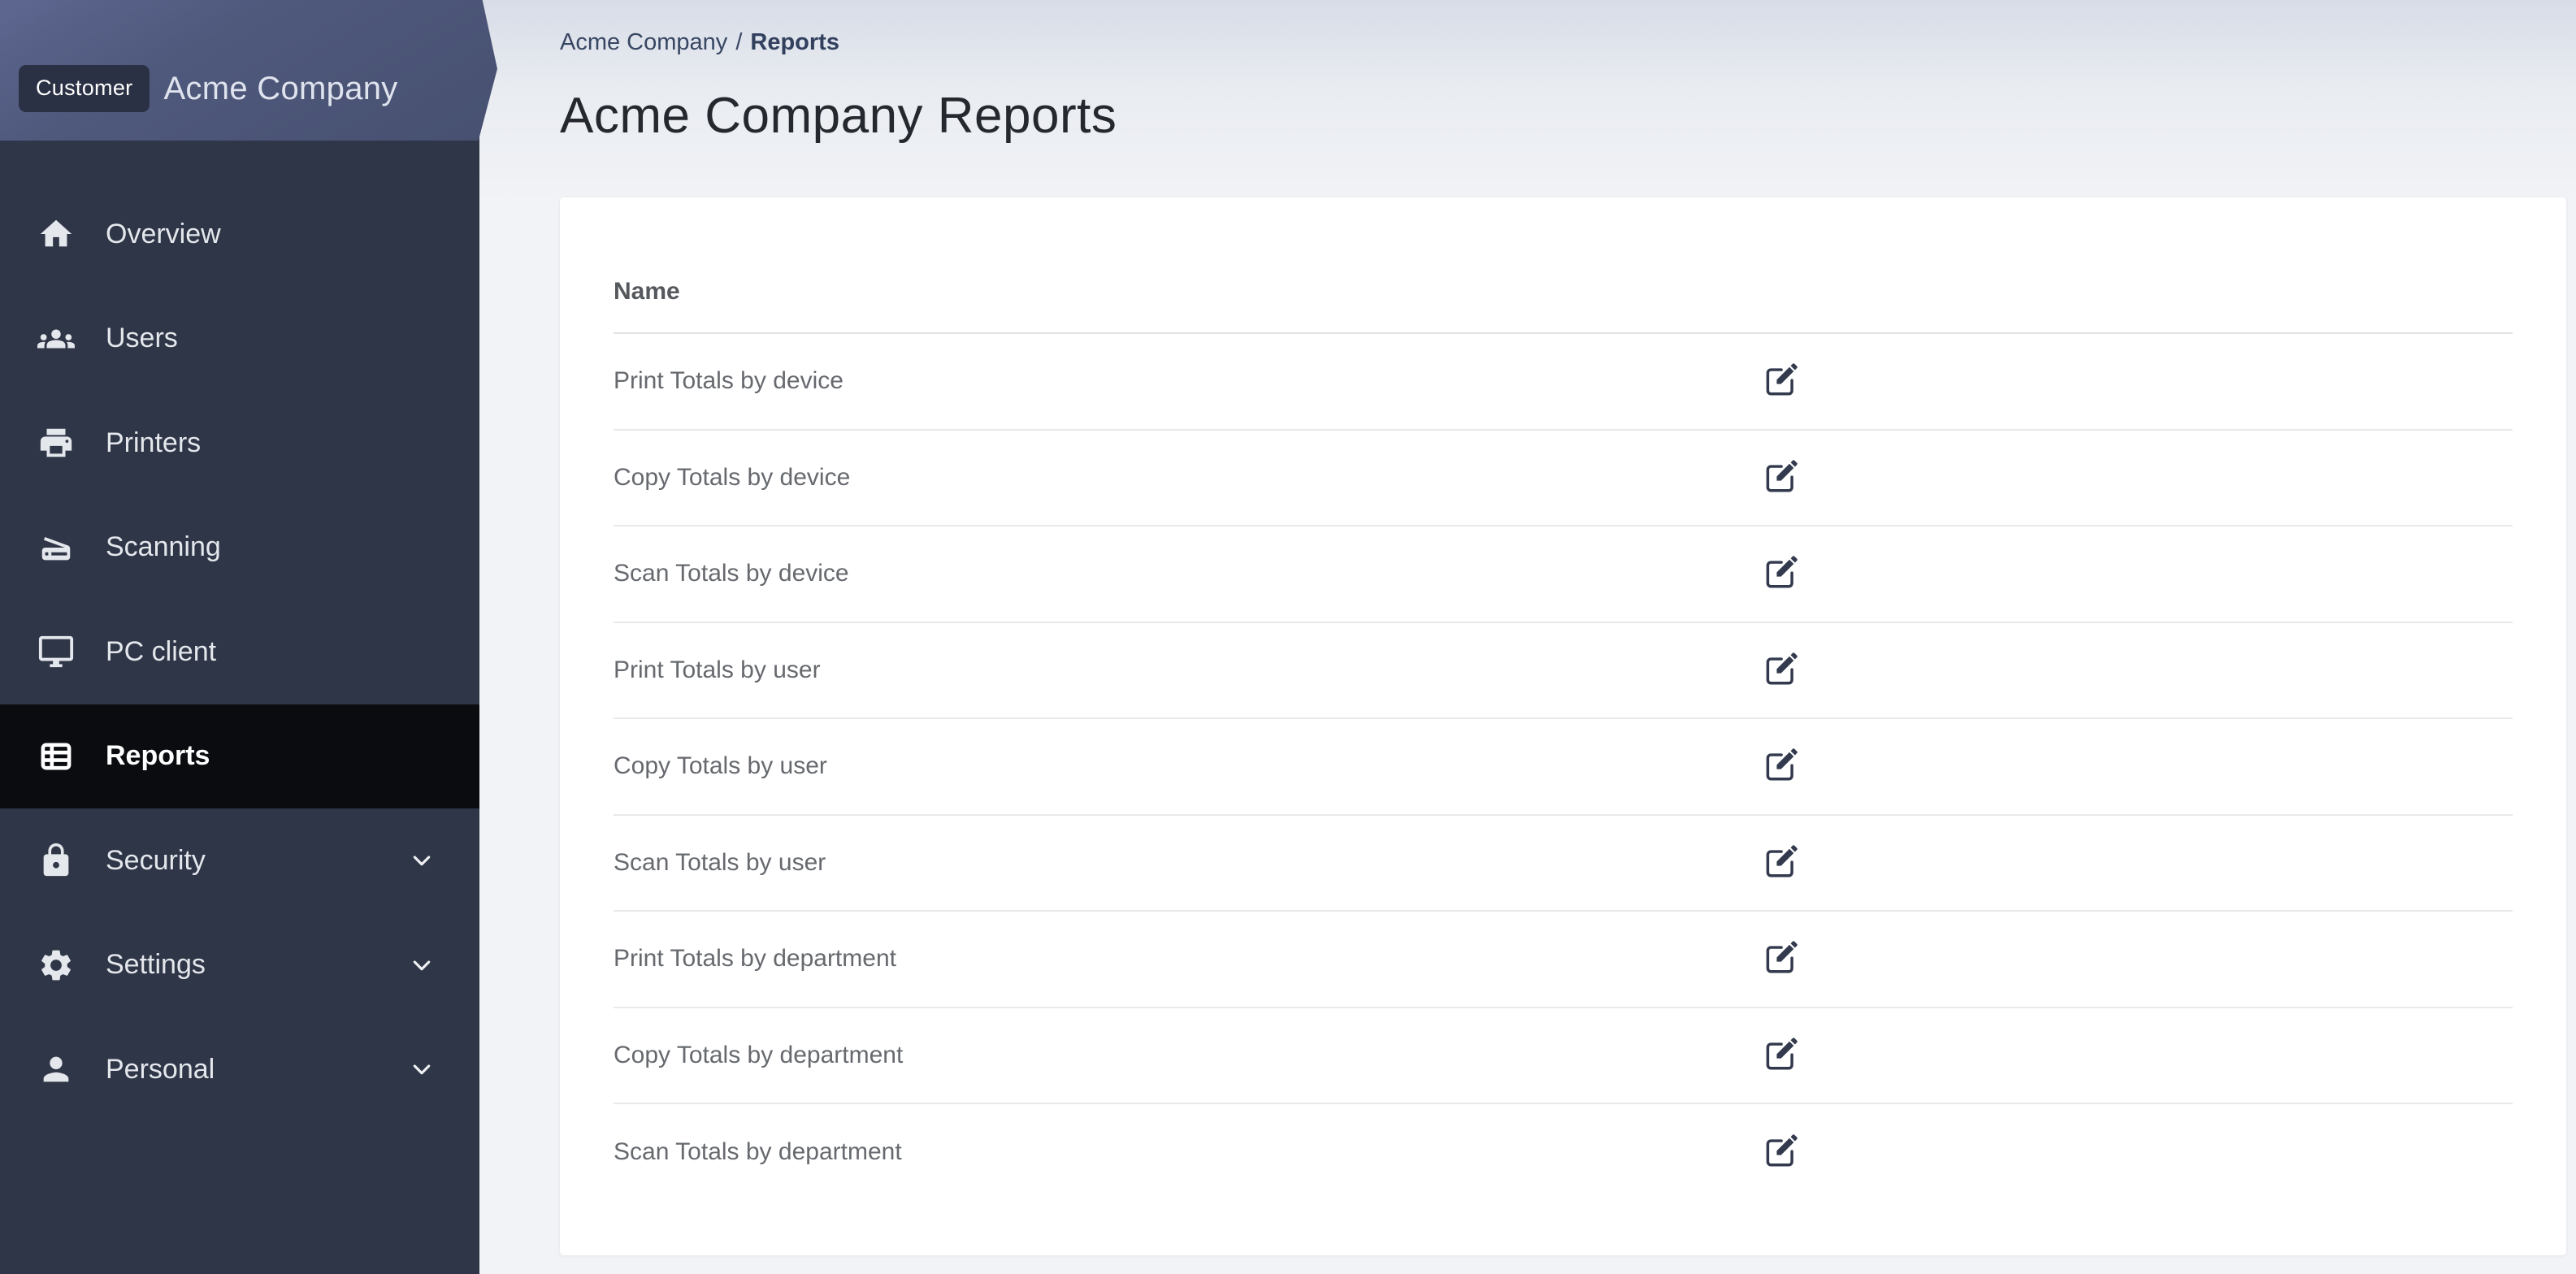 This screenshot has height=1274, width=2576. Describe the element at coordinates (1563, 1152) in the screenshot. I see `table-row: Scan Totals by department` at that location.